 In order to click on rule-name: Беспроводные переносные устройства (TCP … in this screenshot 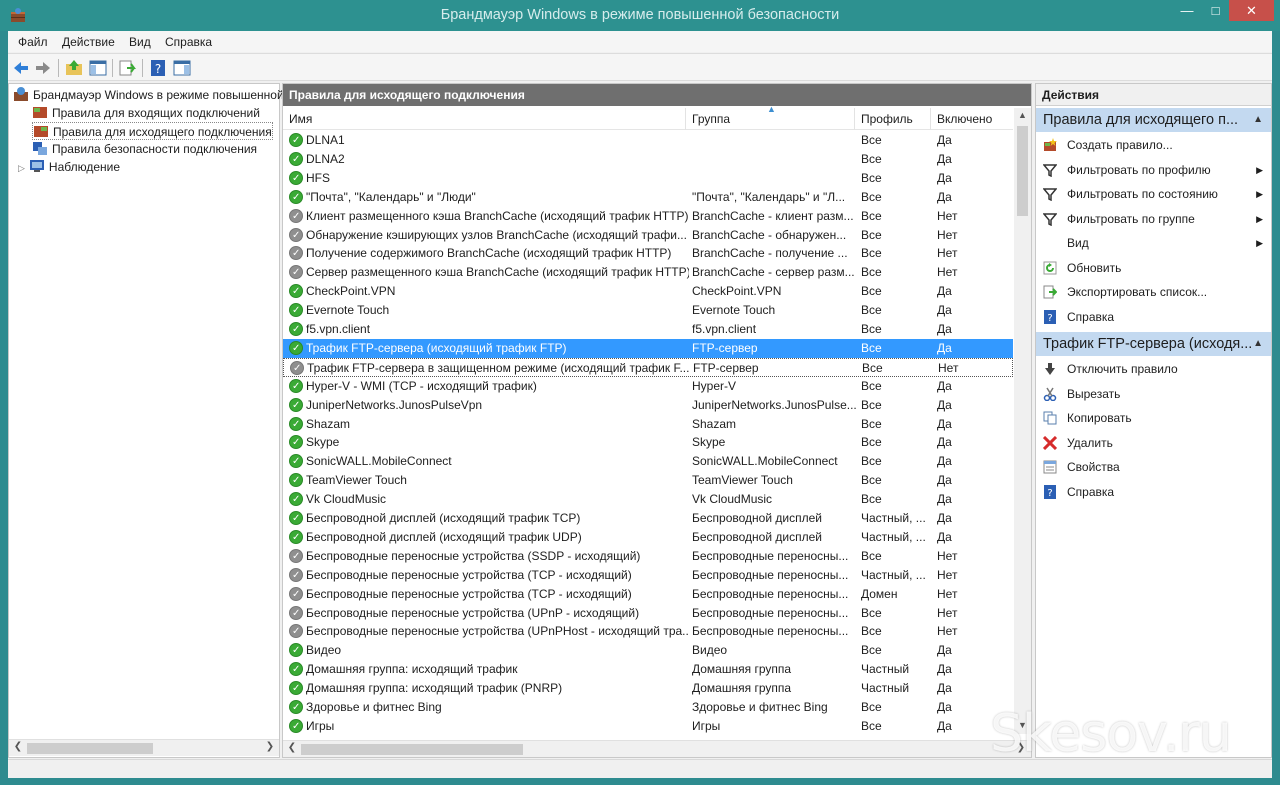, I will do `click(469, 593)`.